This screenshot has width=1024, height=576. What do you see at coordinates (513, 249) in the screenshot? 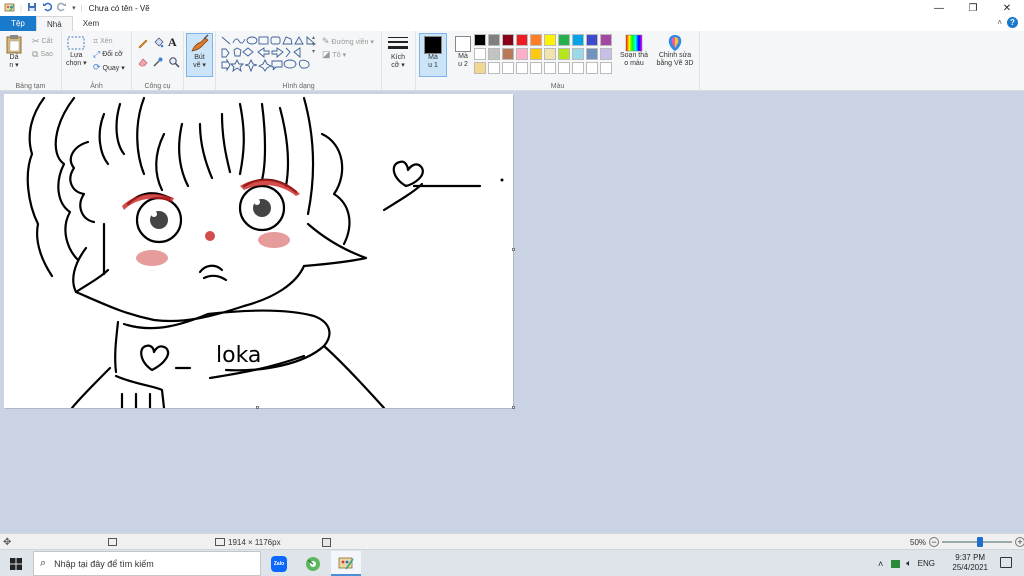
I see `resize-handle-right` at bounding box center [513, 249].